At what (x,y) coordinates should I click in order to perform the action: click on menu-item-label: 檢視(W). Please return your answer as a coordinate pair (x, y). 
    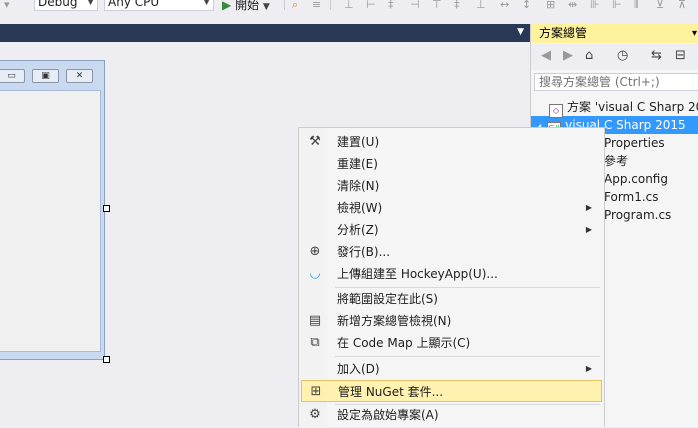
    Looking at the image, I should click on (360, 208).